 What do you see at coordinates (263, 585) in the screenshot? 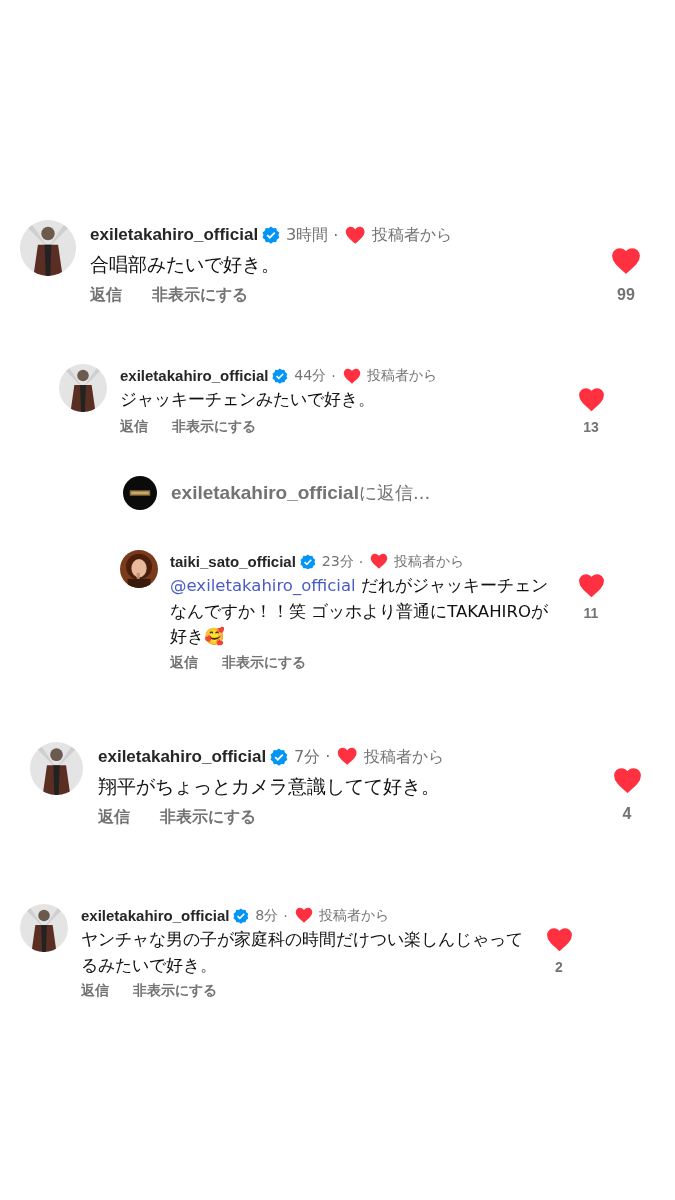
I see `mention-link: @exiletakahiro_official` at bounding box center [263, 585].